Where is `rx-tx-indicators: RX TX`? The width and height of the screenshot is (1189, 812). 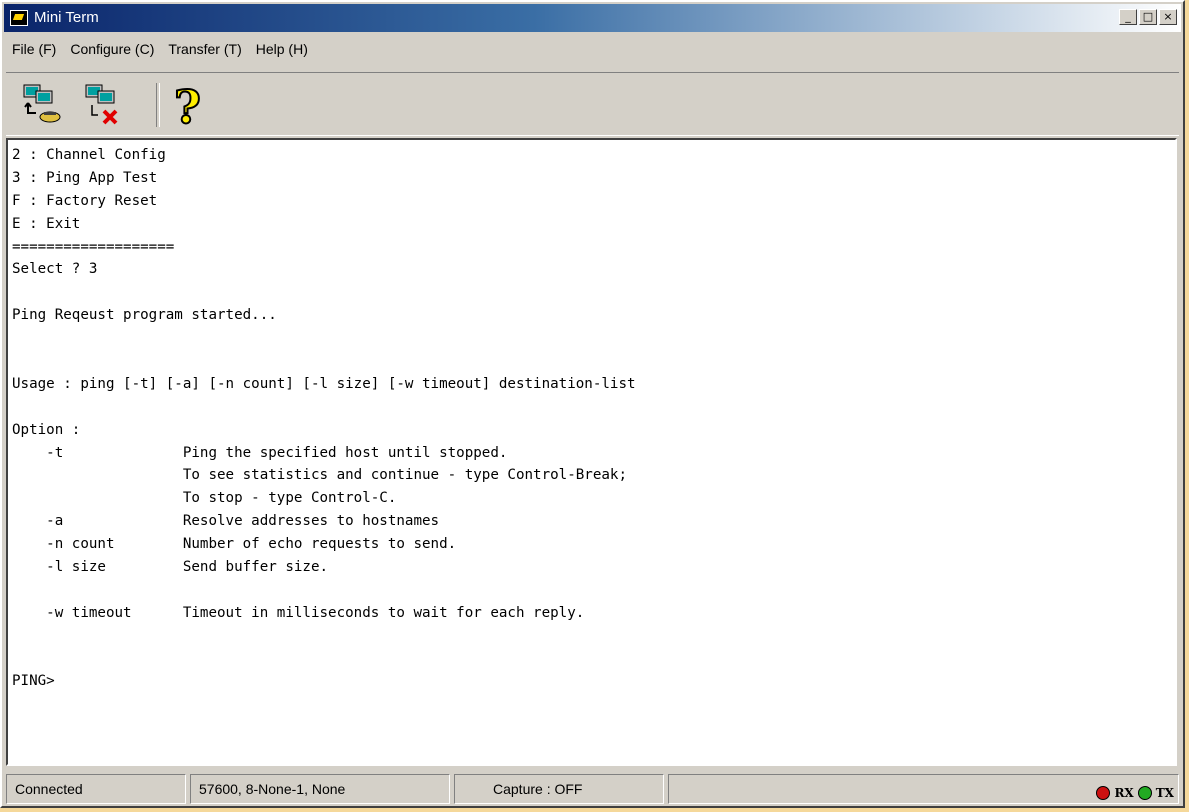
rx-tx-indicators: RX TX is located at coordinates (1135, 793).